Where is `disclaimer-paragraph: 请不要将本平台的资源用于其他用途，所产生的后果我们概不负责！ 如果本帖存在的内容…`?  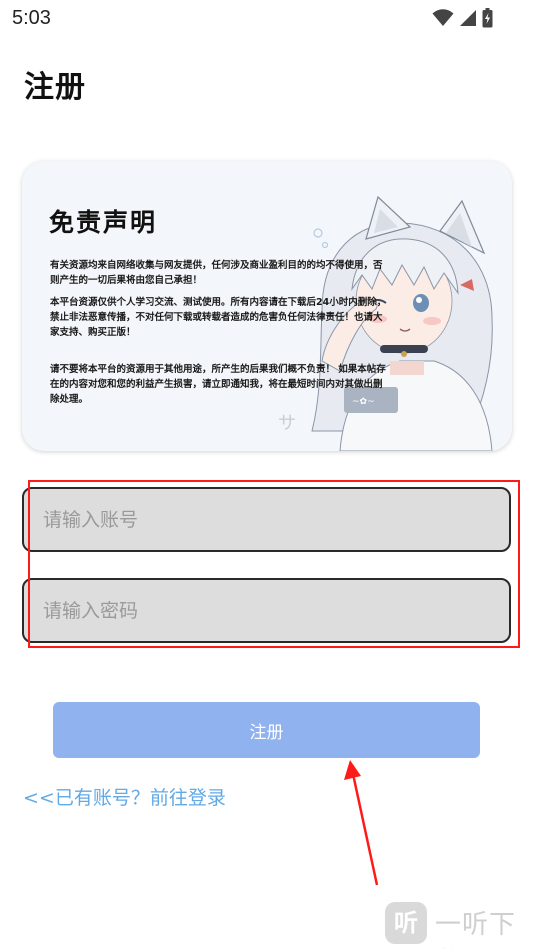
disclaimer-paragraph: 请不要将本平台的资源用于其他用途，所产生的后果我们概不负责！ 如果本帖存在的内容… is located at coordinates (218, 384).